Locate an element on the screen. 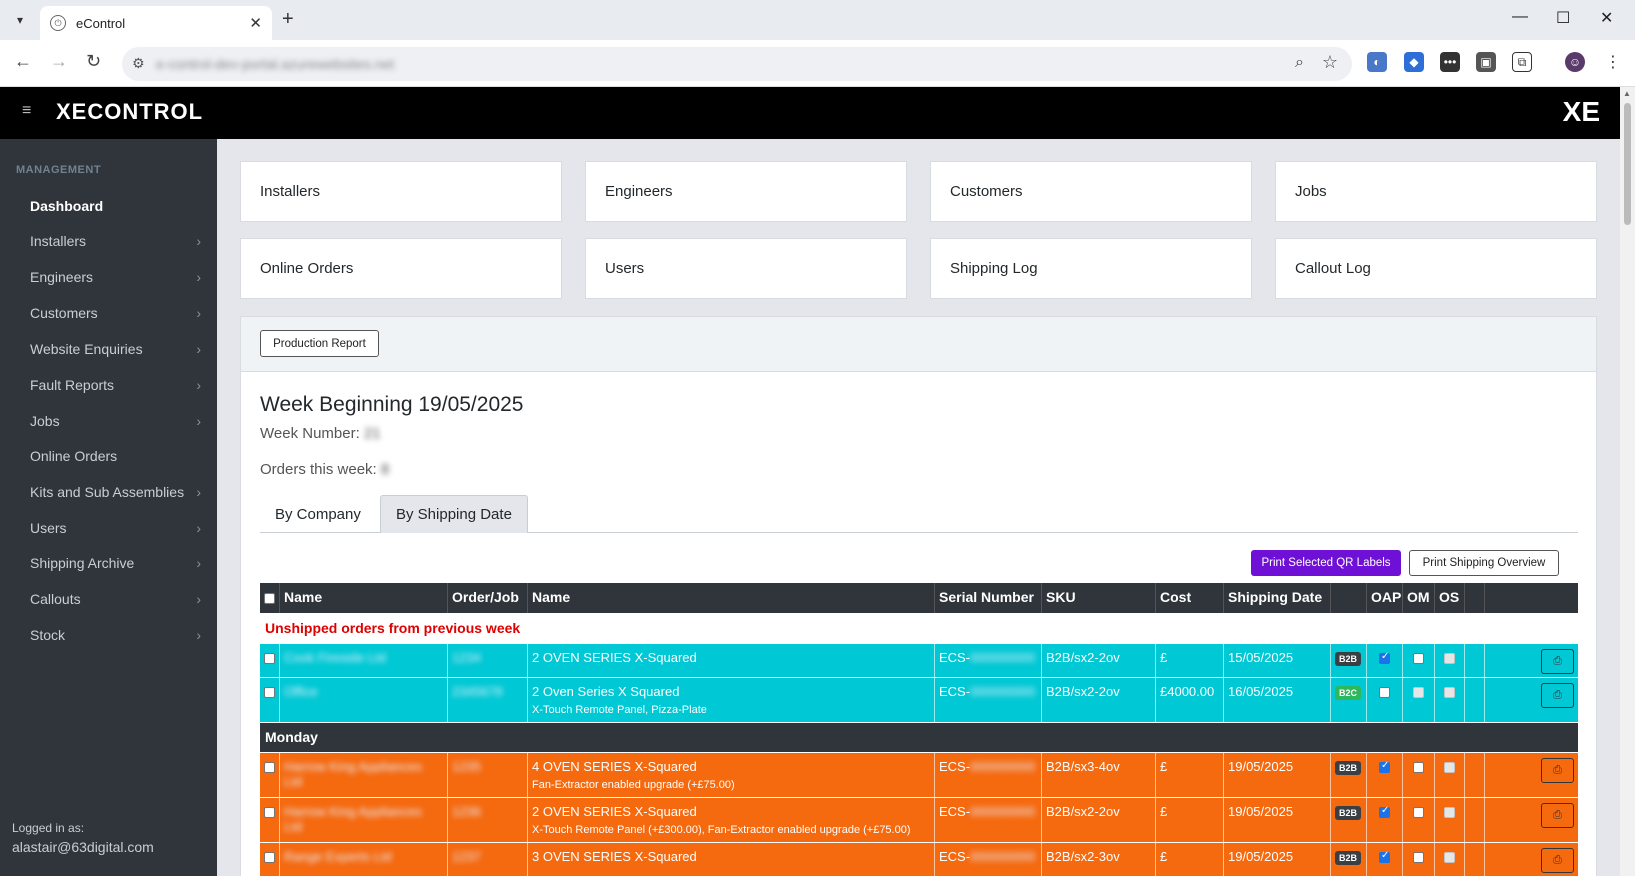 This screenshot has height=876, width=1635. row-company: Office is located at coordinates (364, 700).